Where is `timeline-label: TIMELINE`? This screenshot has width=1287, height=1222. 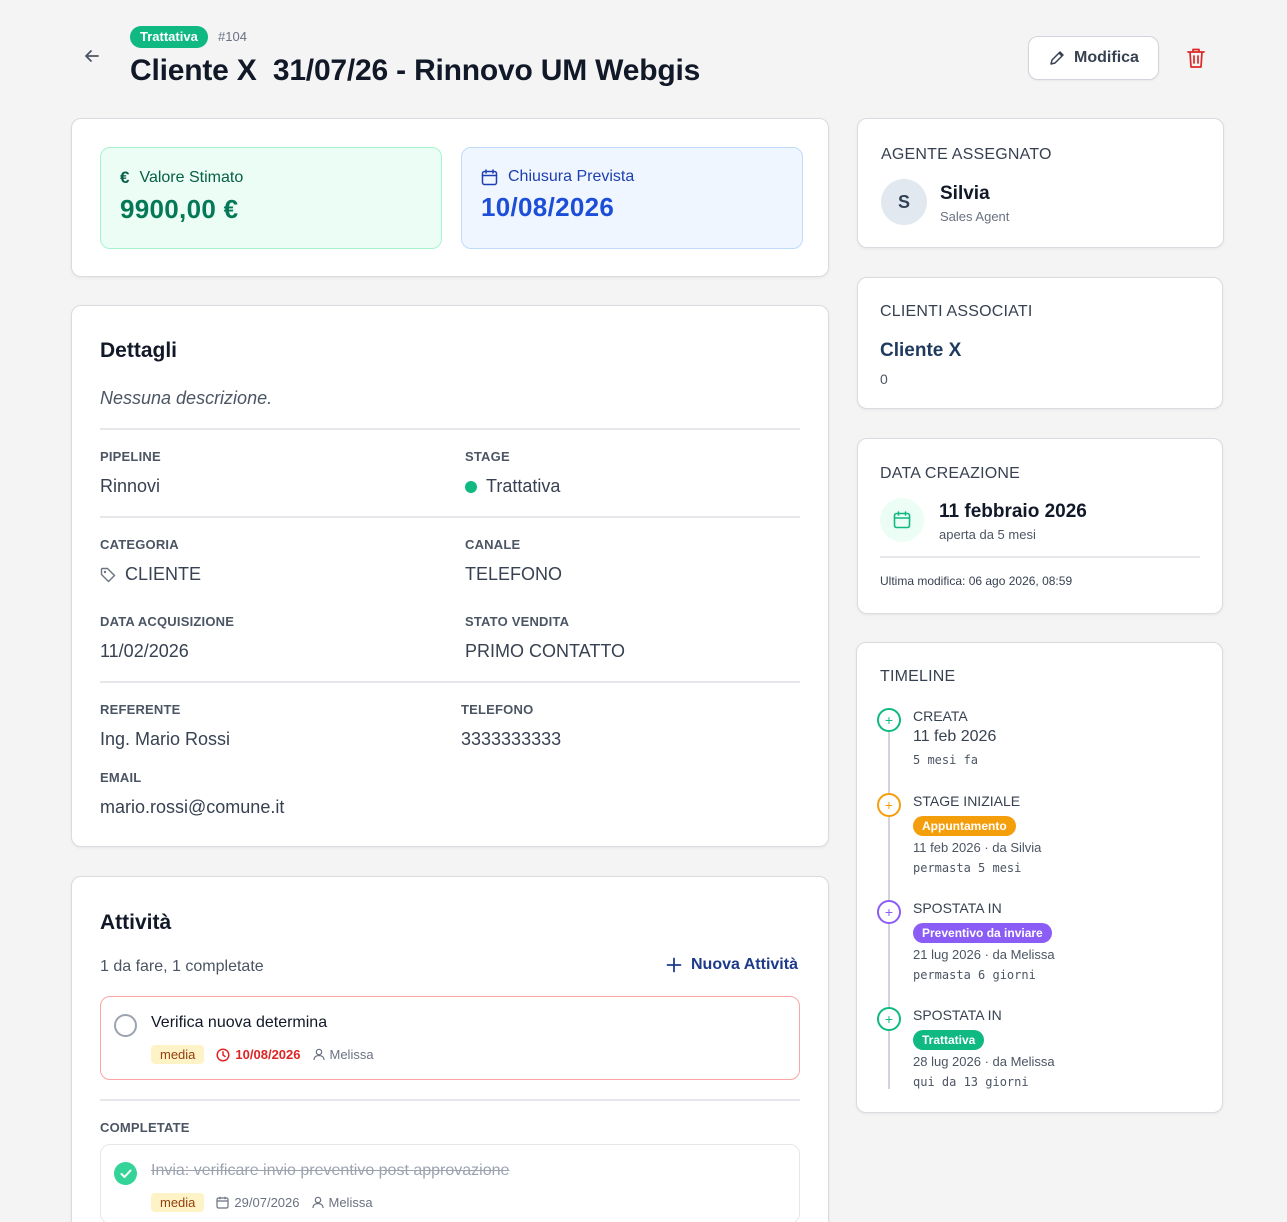 timeline-label: TIMELINE is located at coordinates (918, 676).